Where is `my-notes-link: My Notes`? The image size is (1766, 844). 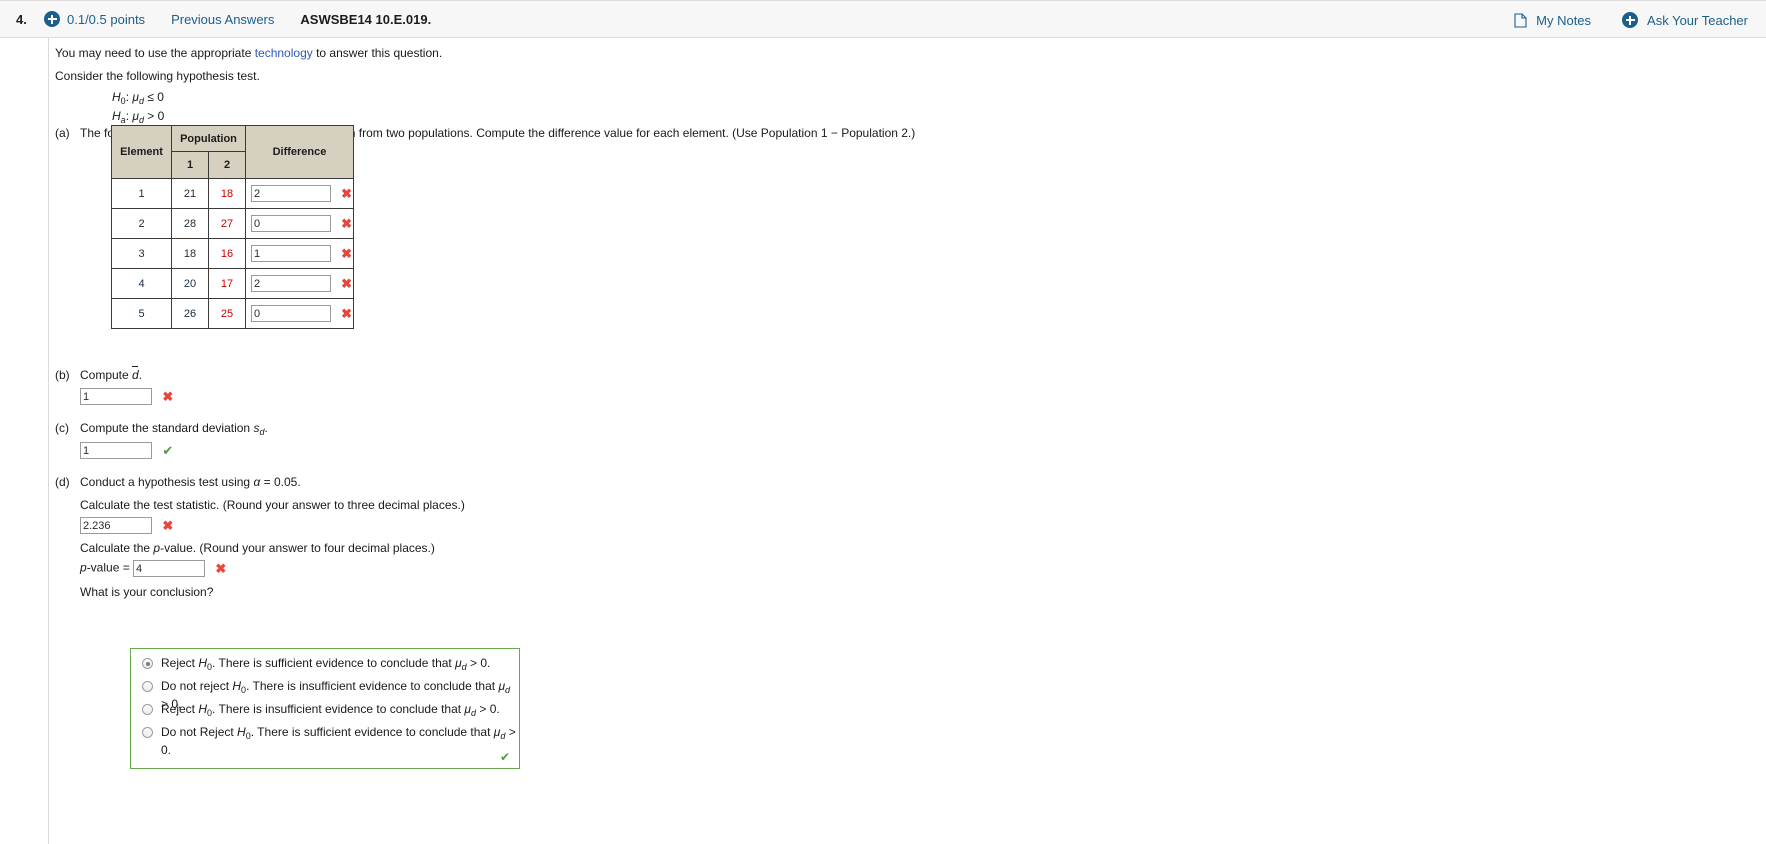 my-notes-link: My Notes is located at coordinates (1563, 20).